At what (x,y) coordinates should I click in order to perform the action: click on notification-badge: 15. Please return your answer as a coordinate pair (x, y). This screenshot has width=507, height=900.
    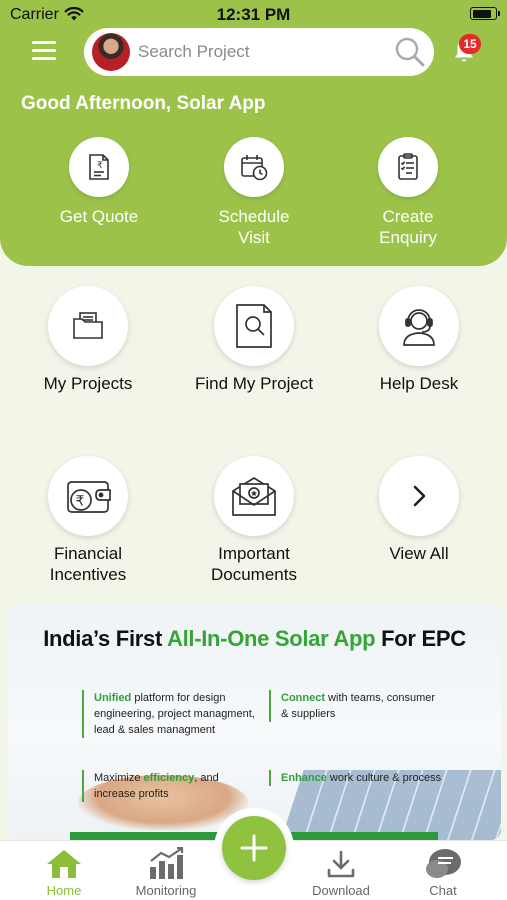
    Looking at the image, I should click on (470, 44).